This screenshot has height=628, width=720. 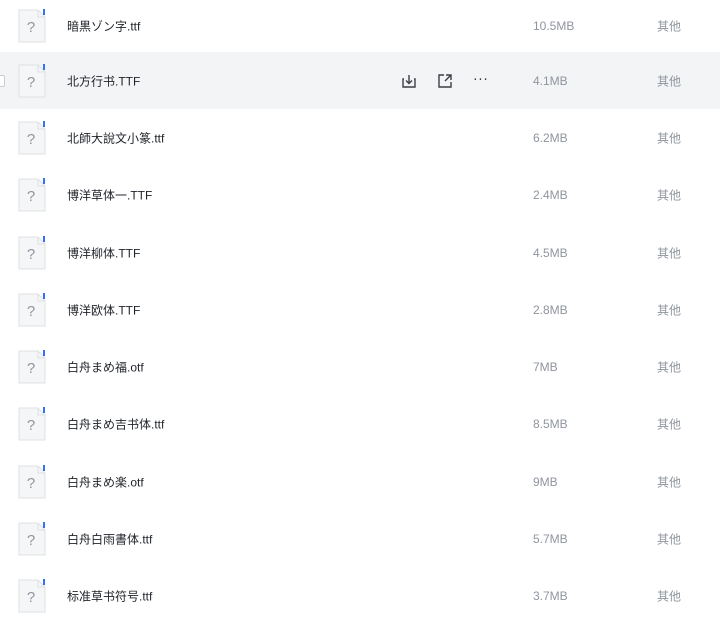 I want to click on file-row: ? 博洋柳体.TTF 4.5MB 其他, so click(x=360, y=252).